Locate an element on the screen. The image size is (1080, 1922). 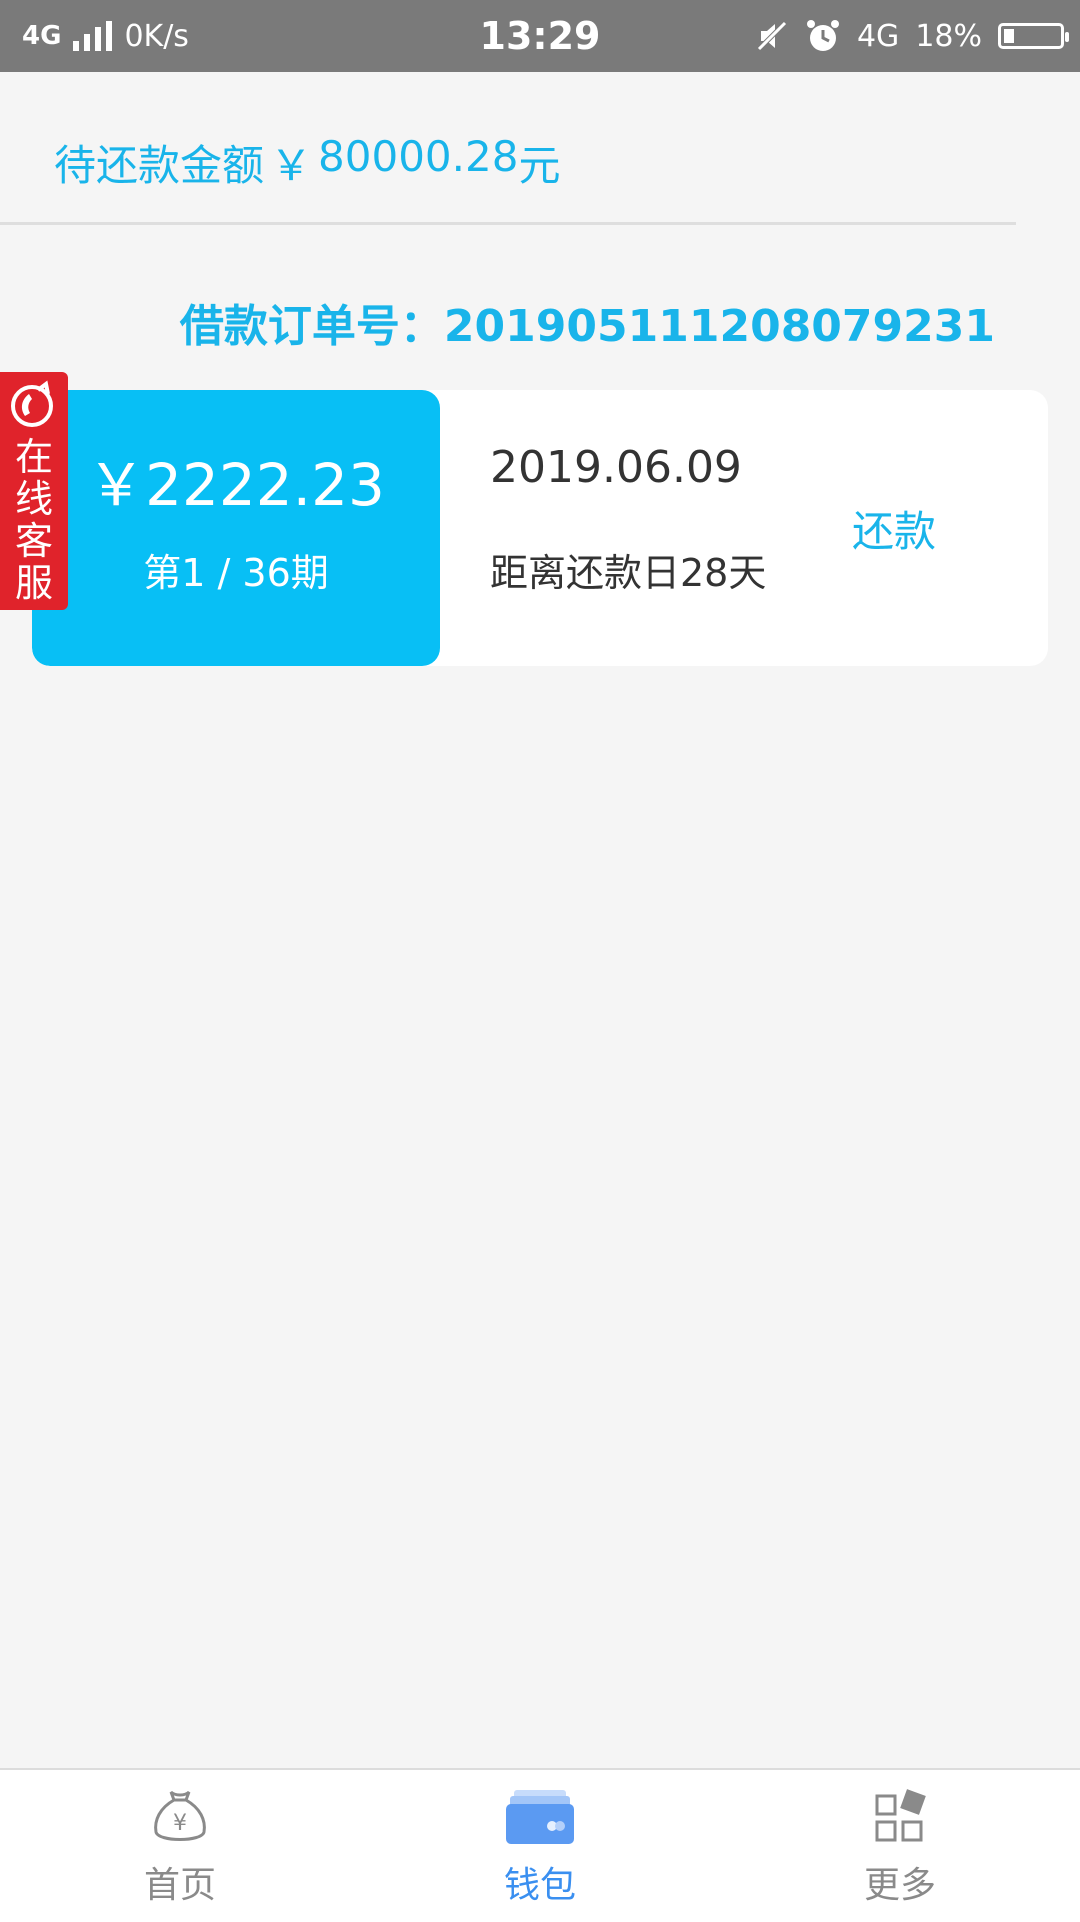
phone-icon is located at coordinates (32, 403).